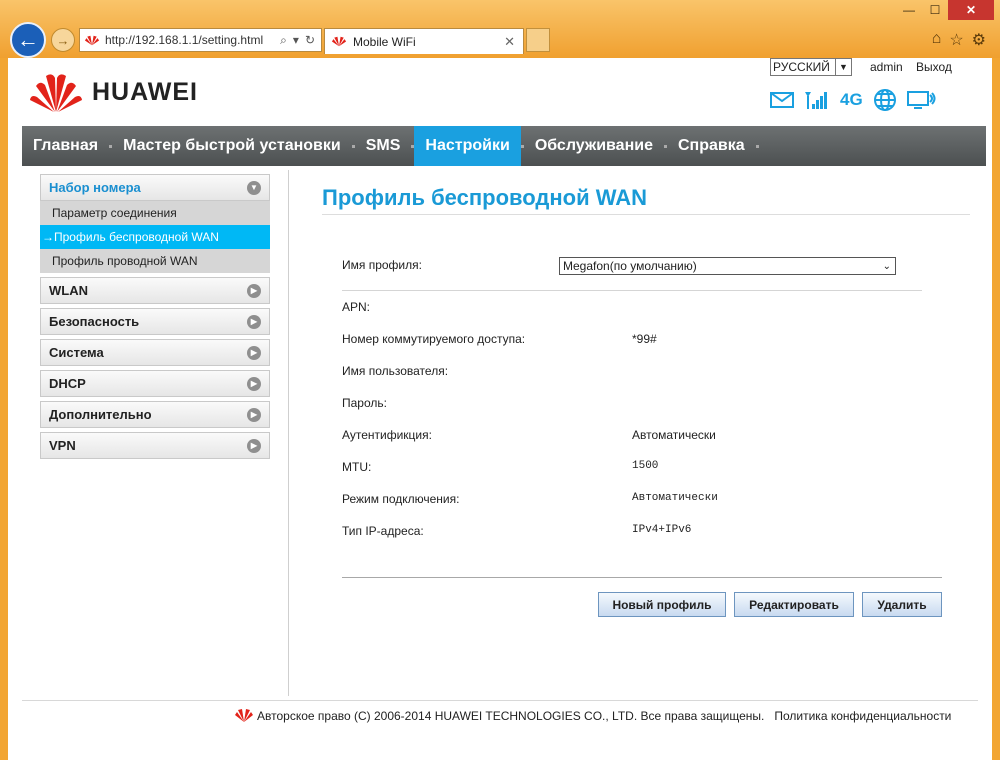 The width and height of the screenshot is (1000, 760). I want to click on ip-type-label: Тип IP-адреса:, so click(383, 531).